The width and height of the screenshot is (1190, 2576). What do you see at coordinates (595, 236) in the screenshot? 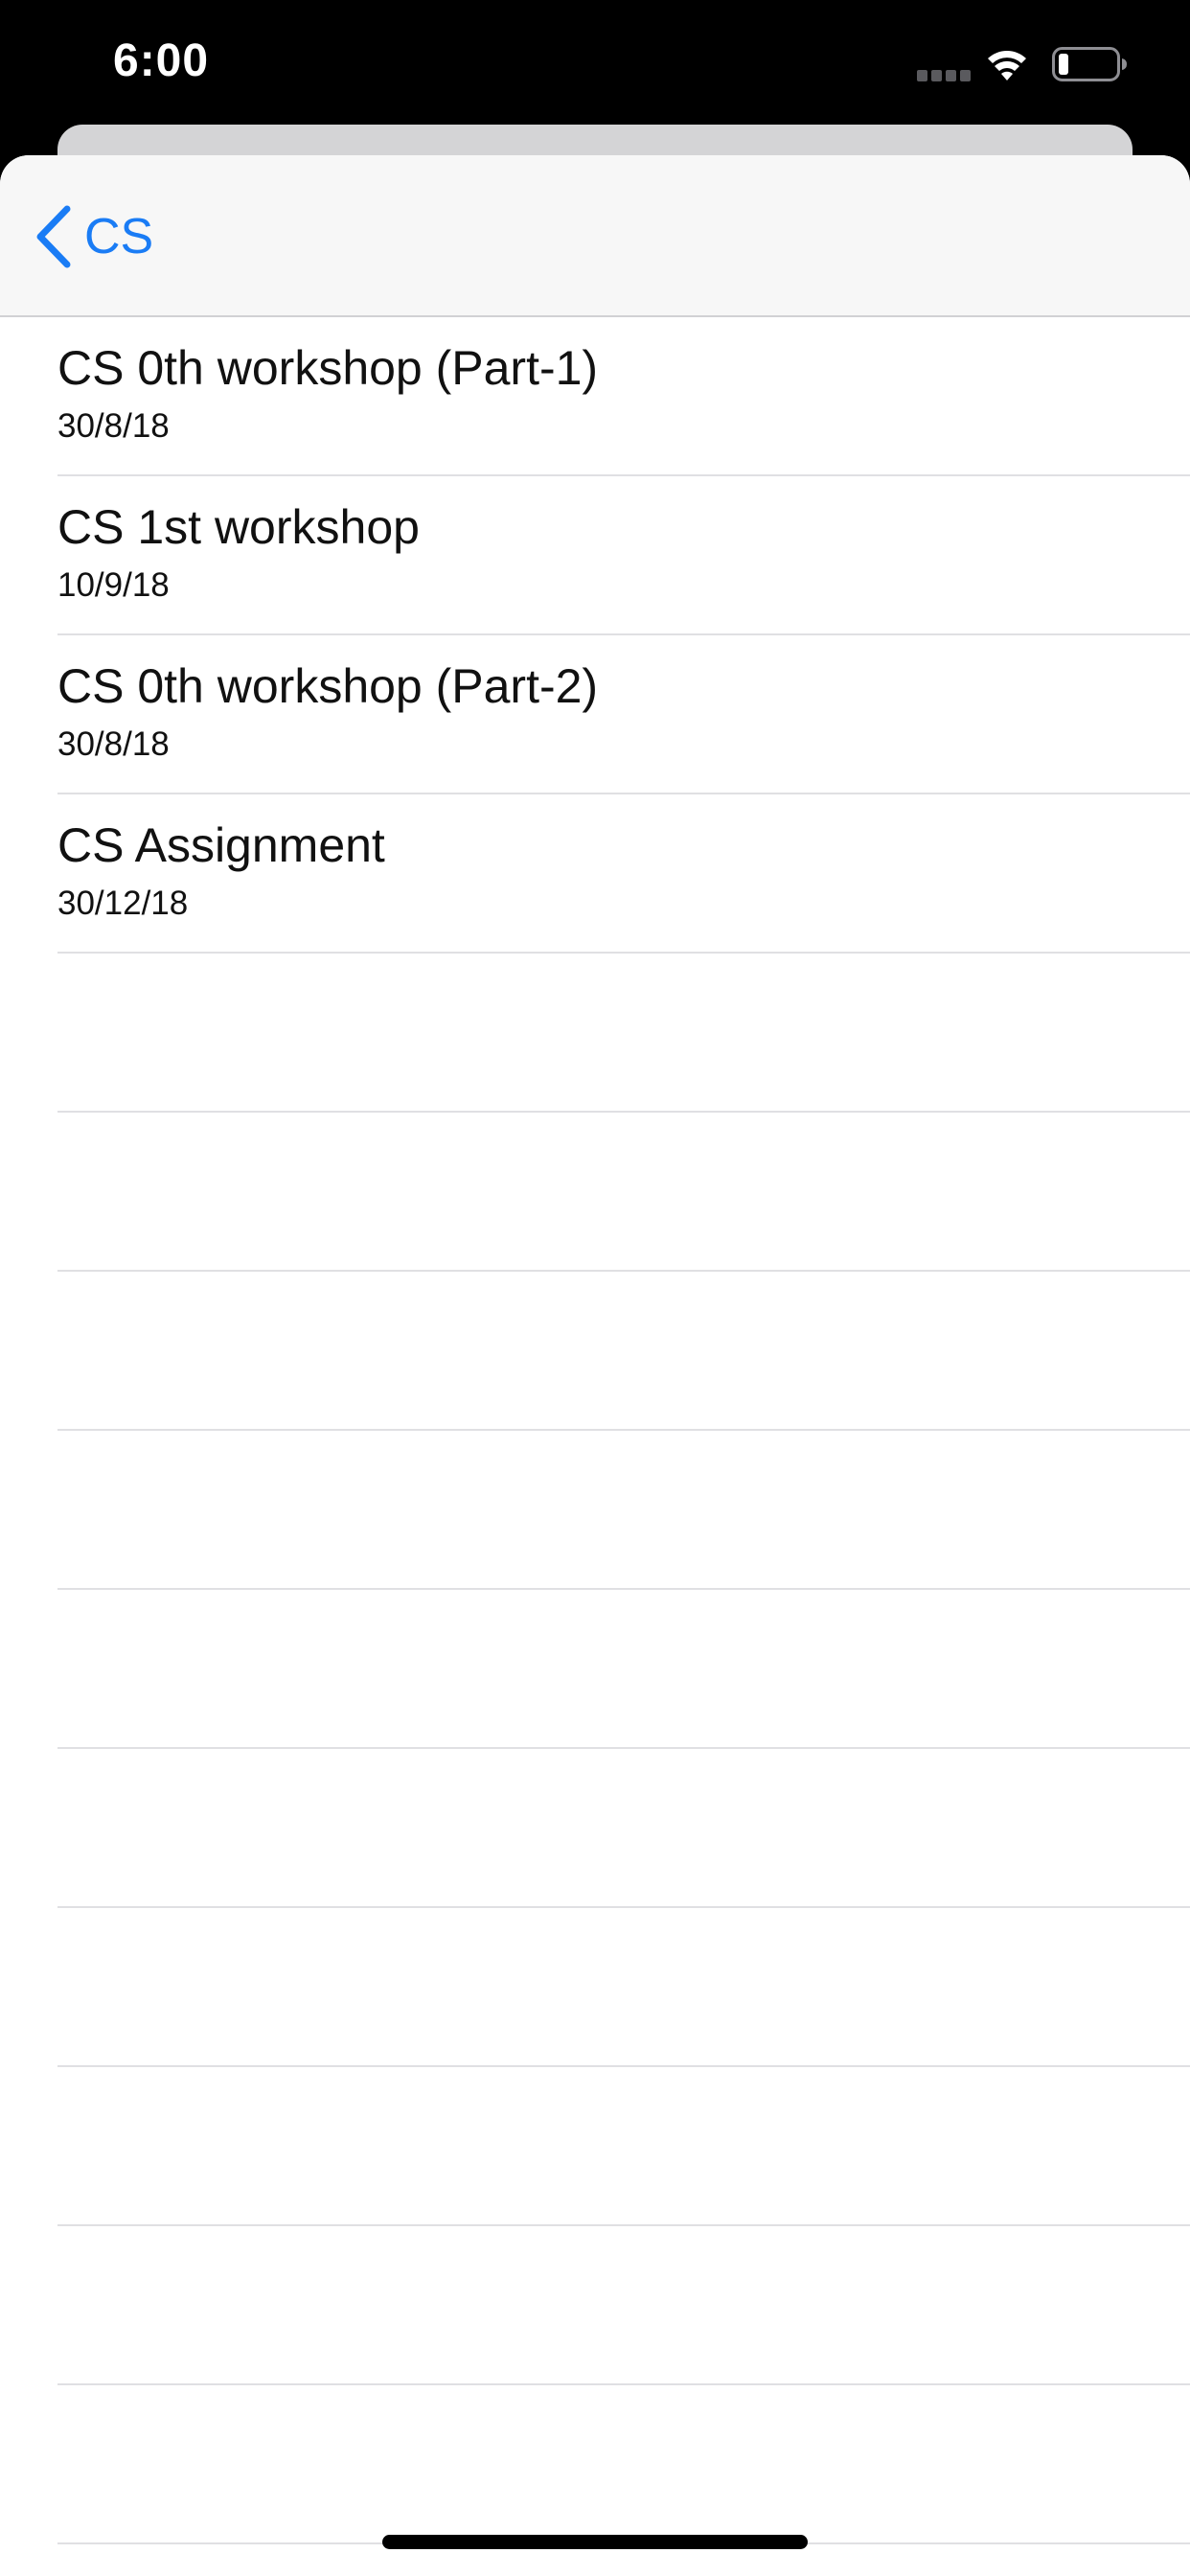
I see `navigation-bar: CS` at bounding box center [595, 236].